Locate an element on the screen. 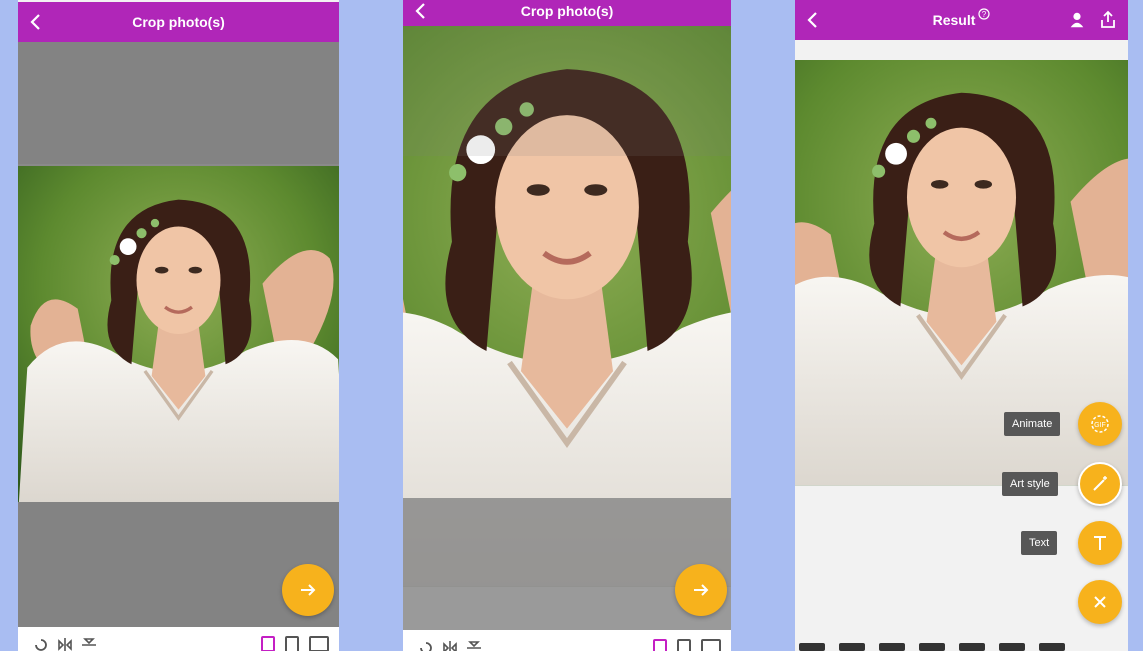 This screenshot has height=651, width=1143. gif-icon: GIF is located at coordinates (1100, 424).